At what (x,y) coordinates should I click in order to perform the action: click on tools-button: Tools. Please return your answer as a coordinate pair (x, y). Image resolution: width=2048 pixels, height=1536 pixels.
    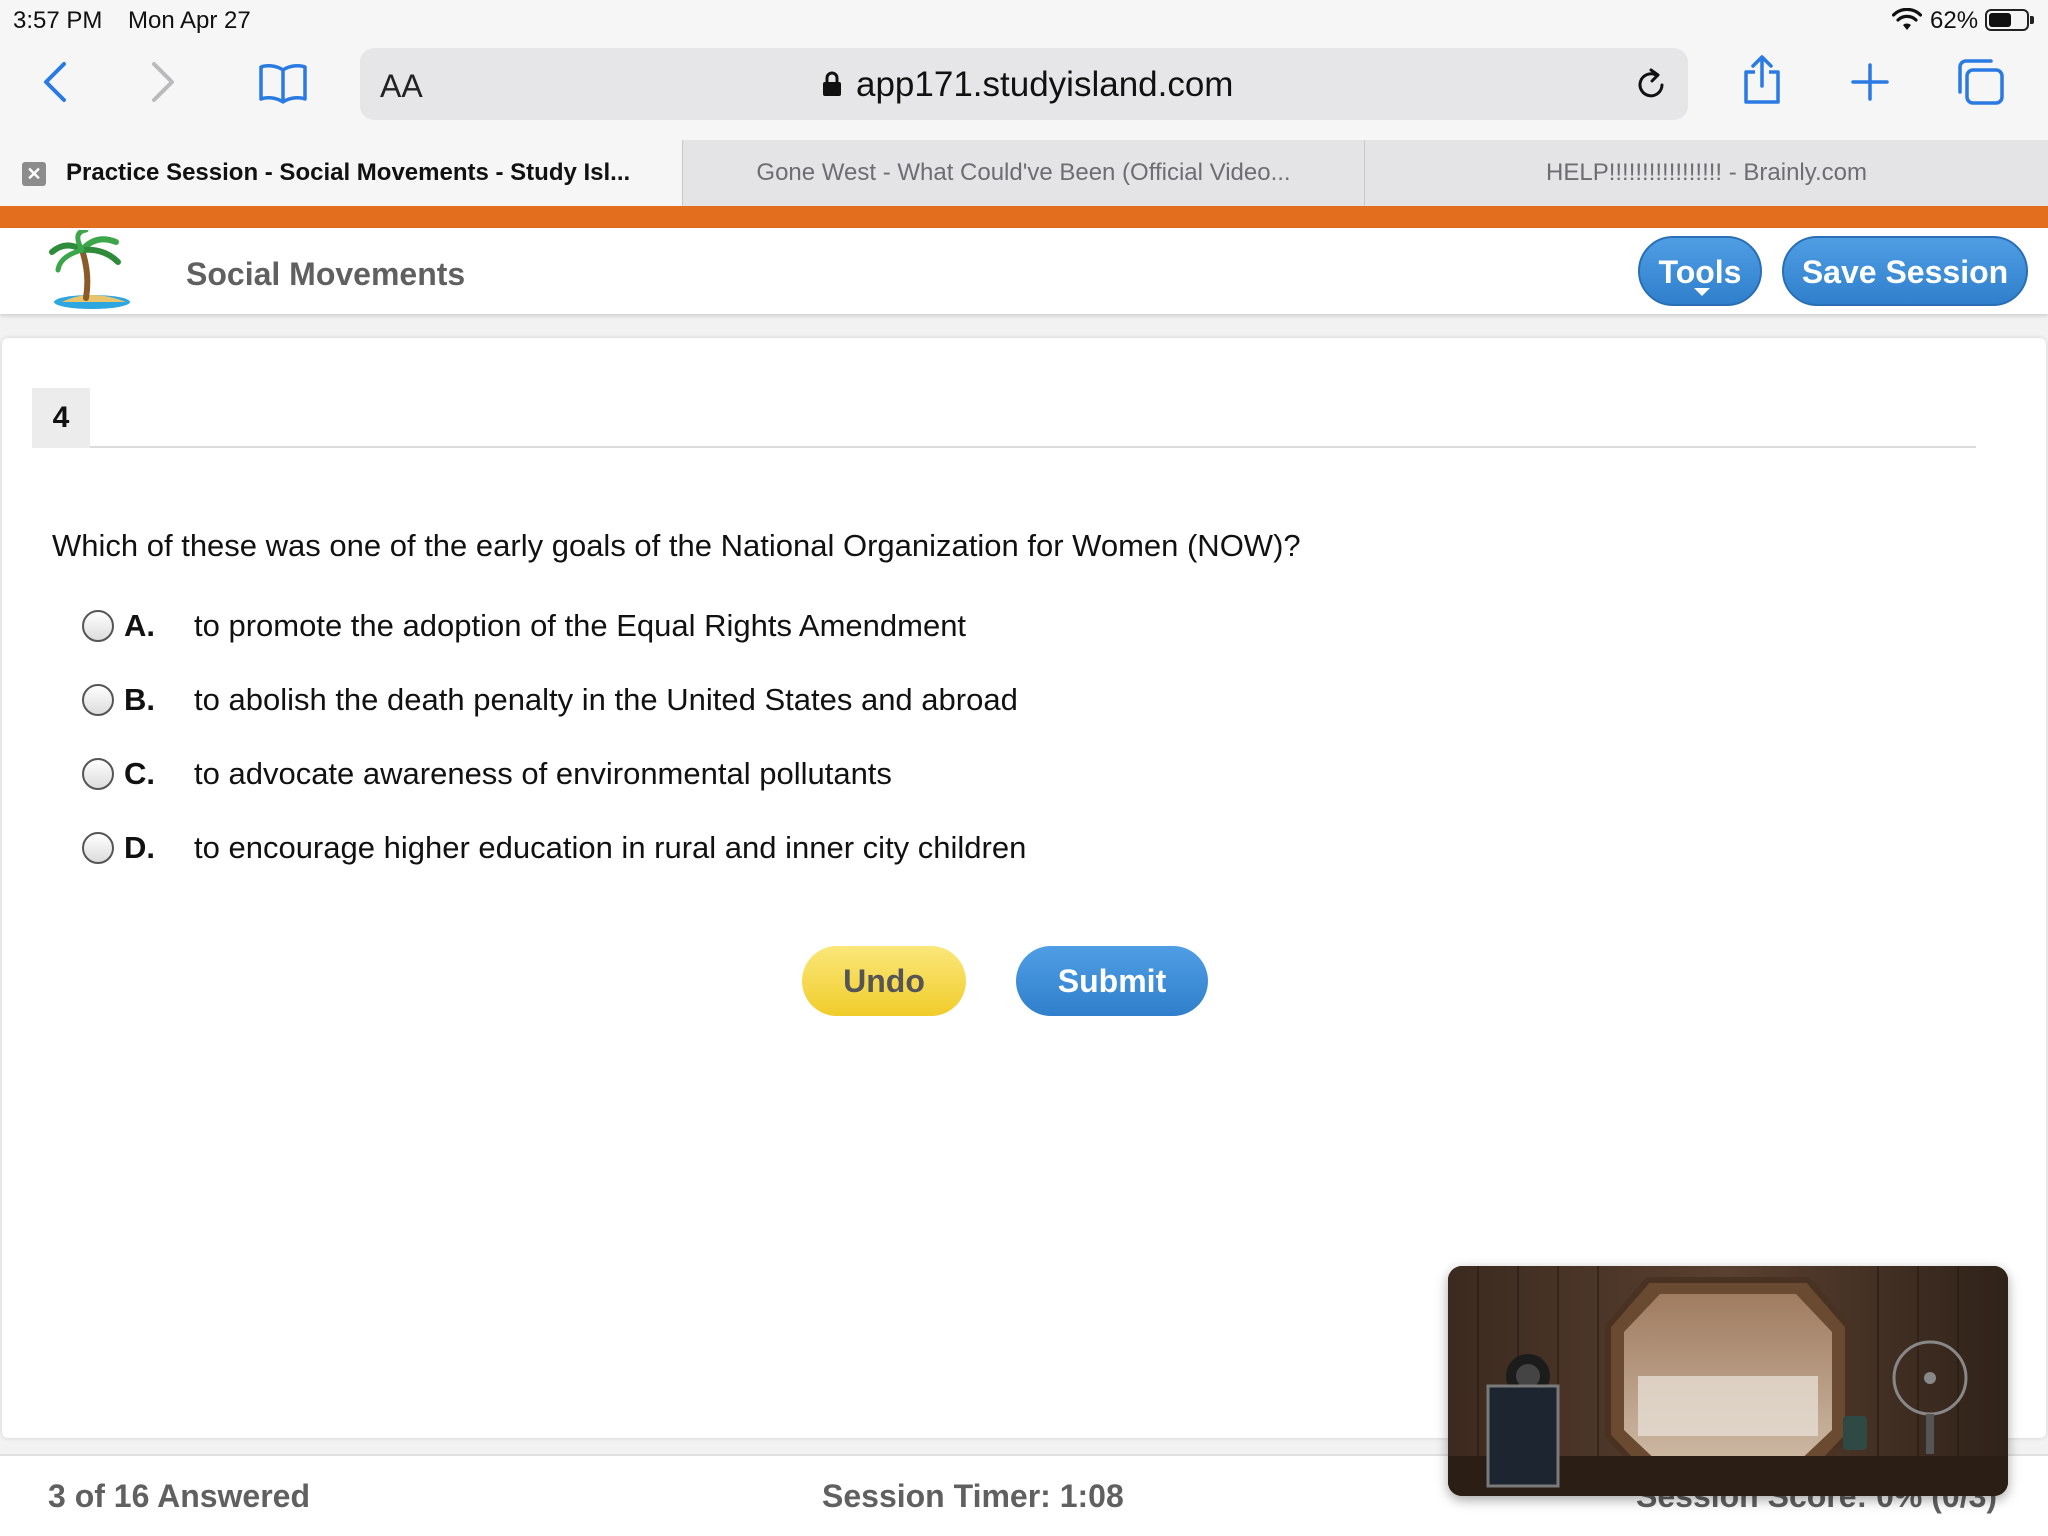
    Looking at the image, I should click on (1700, 271).